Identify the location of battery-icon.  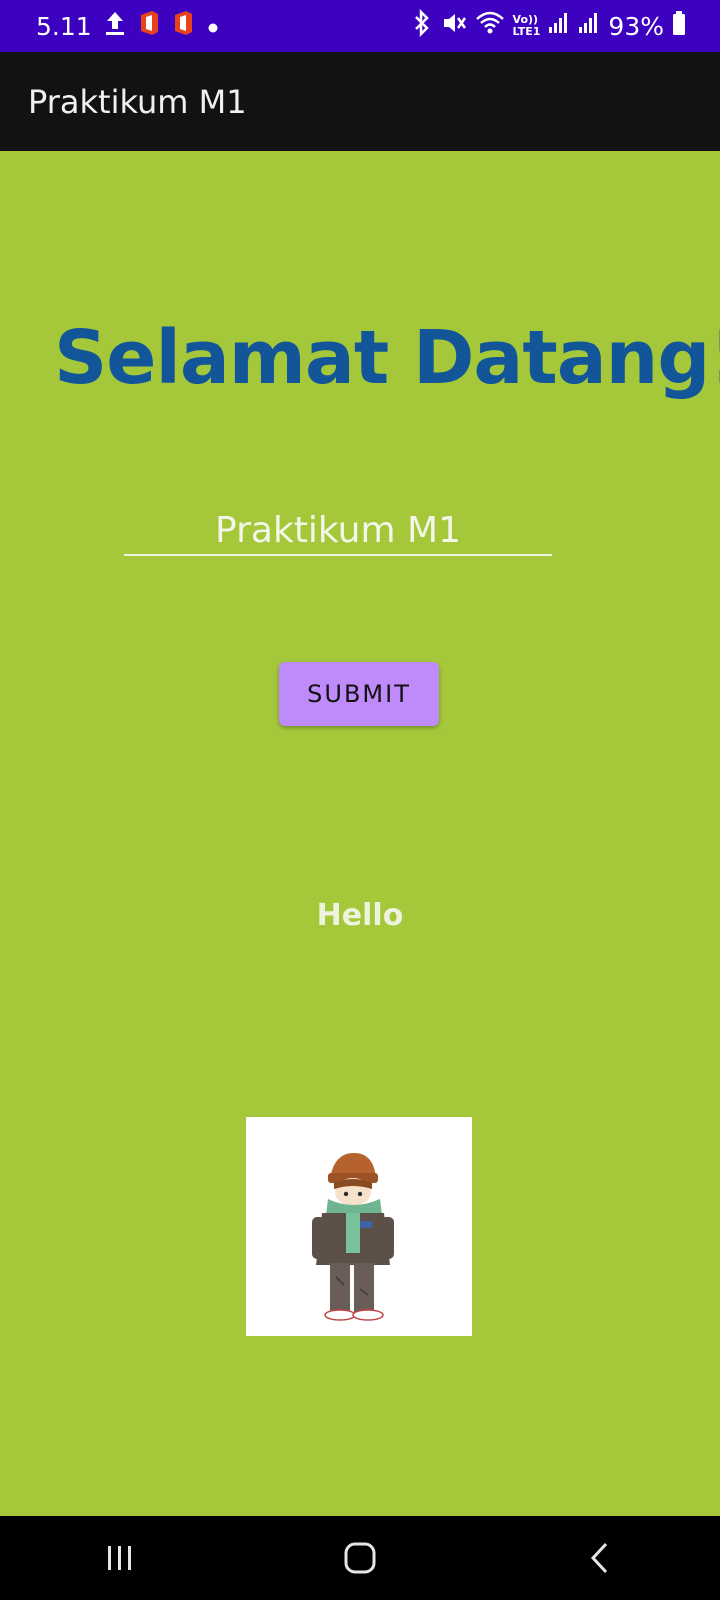
(679, 26).